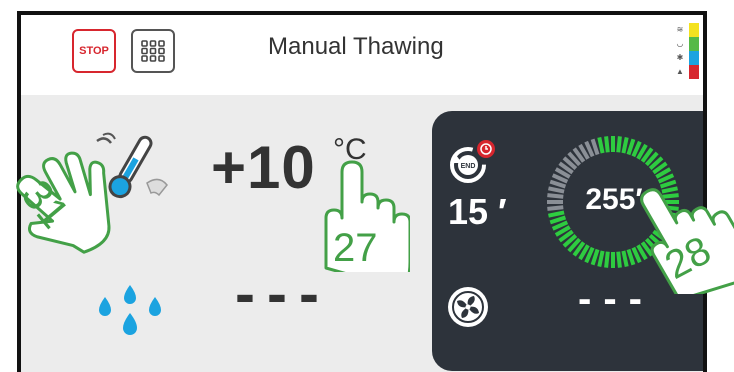 The height and width of the screenshot is (372, 734). What do you see at coordinates (680, 43) in the screenshot?
I see `steam-mode-icon: ◡` at bounding box center [680, 43].